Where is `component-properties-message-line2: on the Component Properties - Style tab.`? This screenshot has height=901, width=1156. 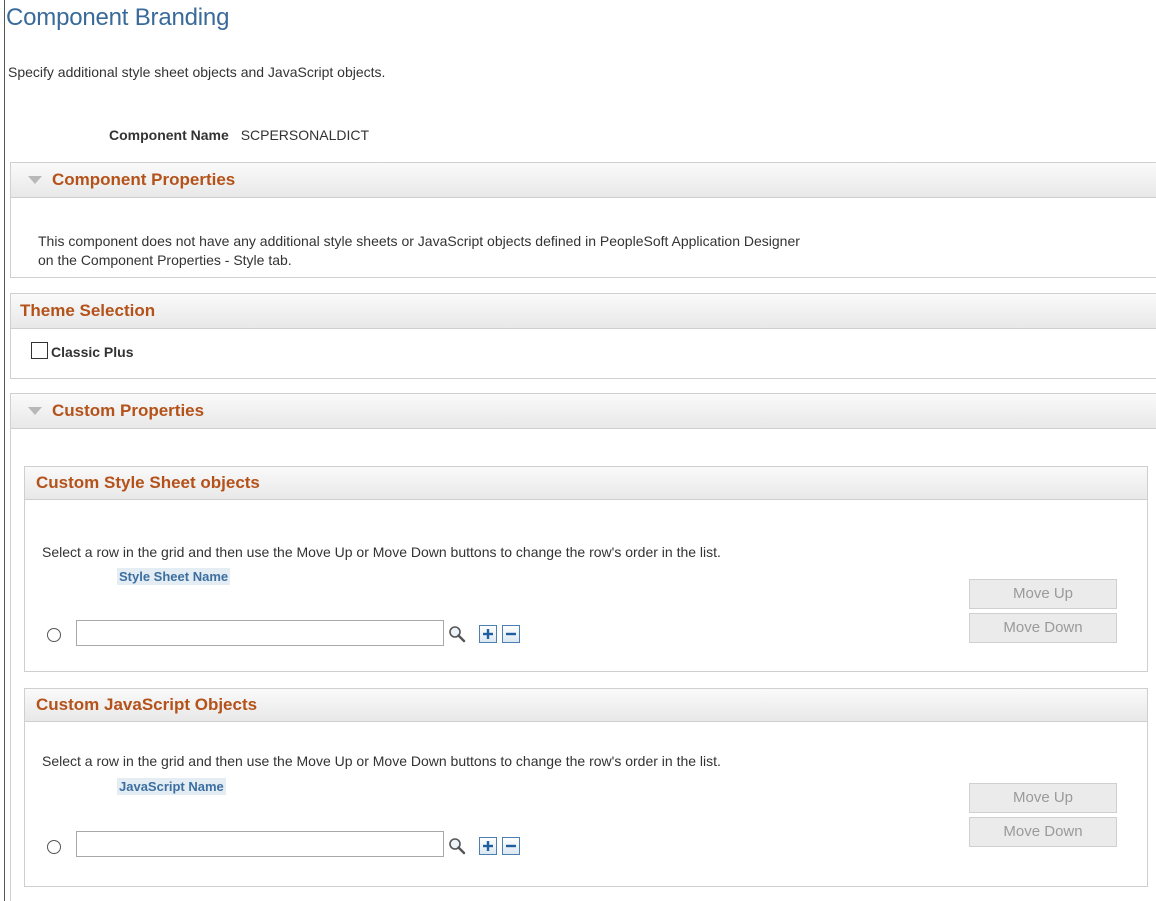 component-properties-message-line2: on the Component Properties - Style tab. is located at coordinates (165, 260).